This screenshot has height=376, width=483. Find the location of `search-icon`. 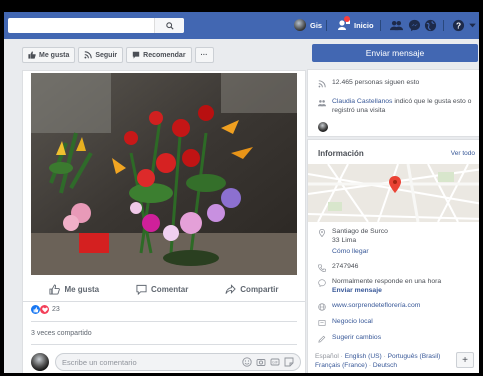

search-icon is located at coordinates (169, 25).